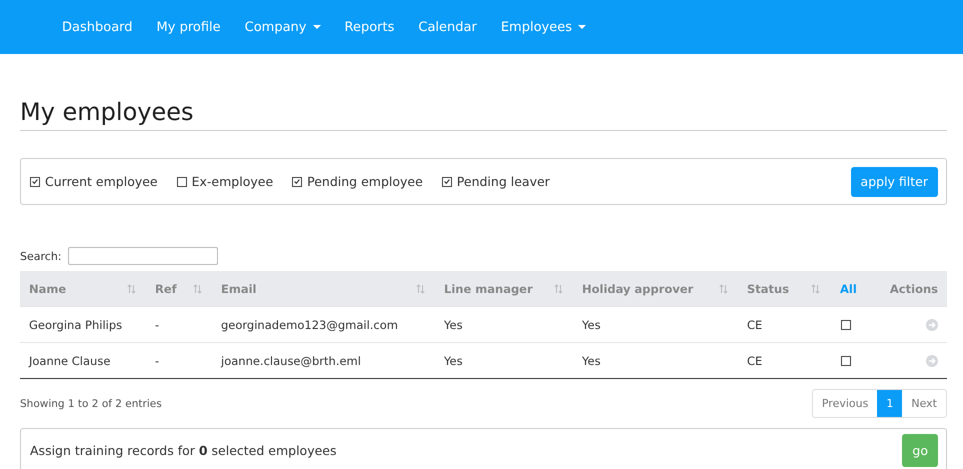 The height and width of the screenshot is (469, 963). I want to click on nav-link: My profile, so click(188, 27).